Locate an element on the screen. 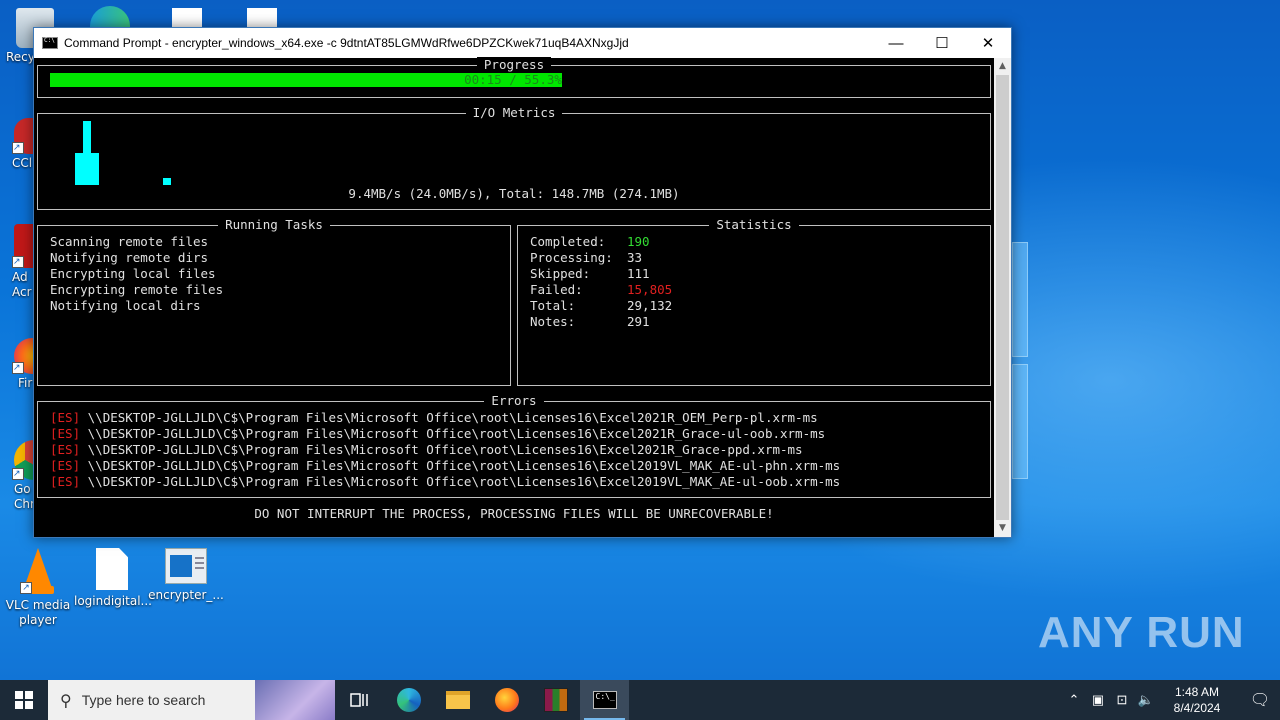  stat-value: 15,805 is located at coordinates (650, 289).